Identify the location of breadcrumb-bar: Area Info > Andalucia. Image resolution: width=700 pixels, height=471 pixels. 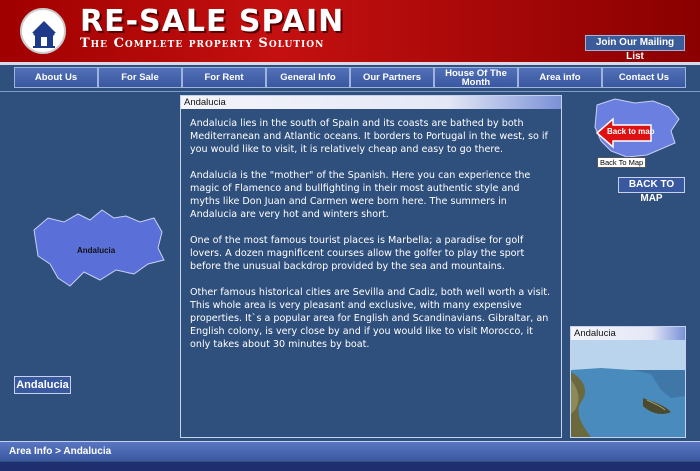
(350, 451).